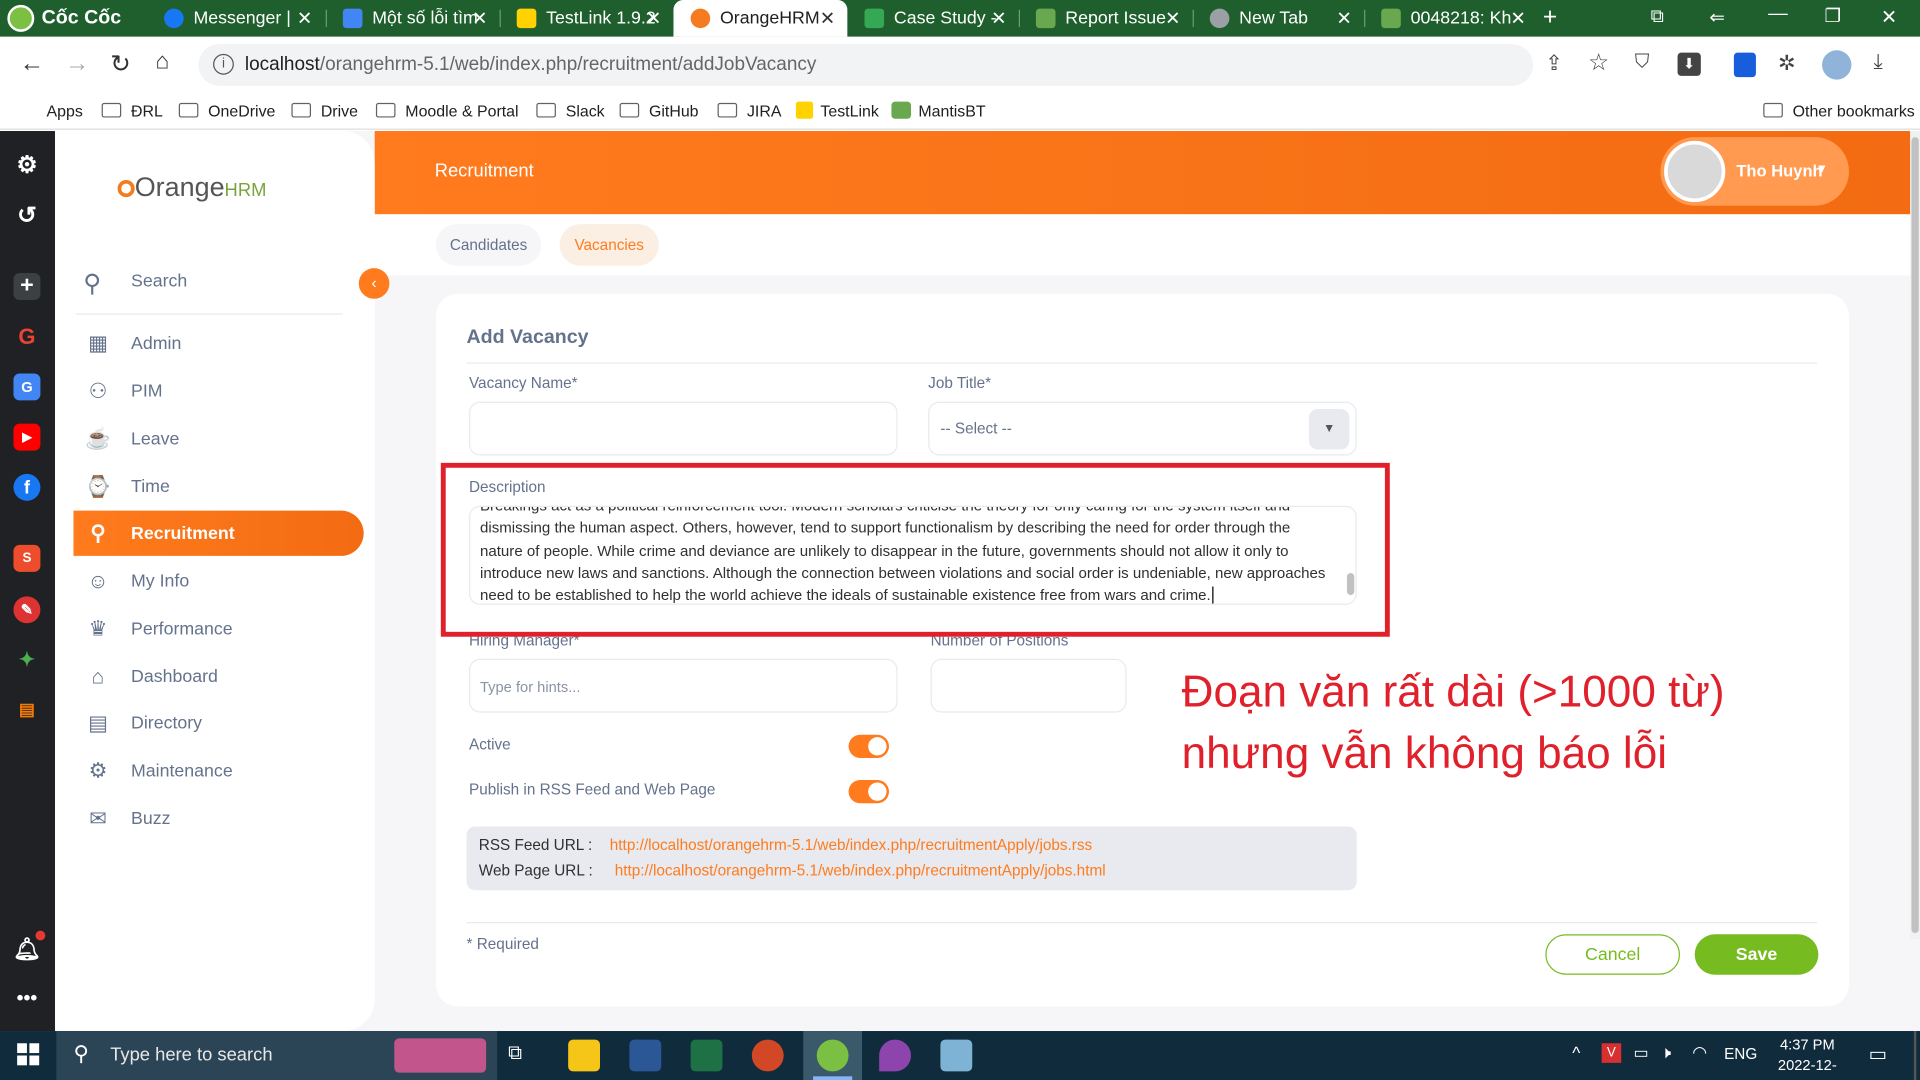 This screenshot has height=1080, width=1920. Describe the element at coordinates (26, 165) in the screenshot. I see `settings-icon: ⚙` at that location.